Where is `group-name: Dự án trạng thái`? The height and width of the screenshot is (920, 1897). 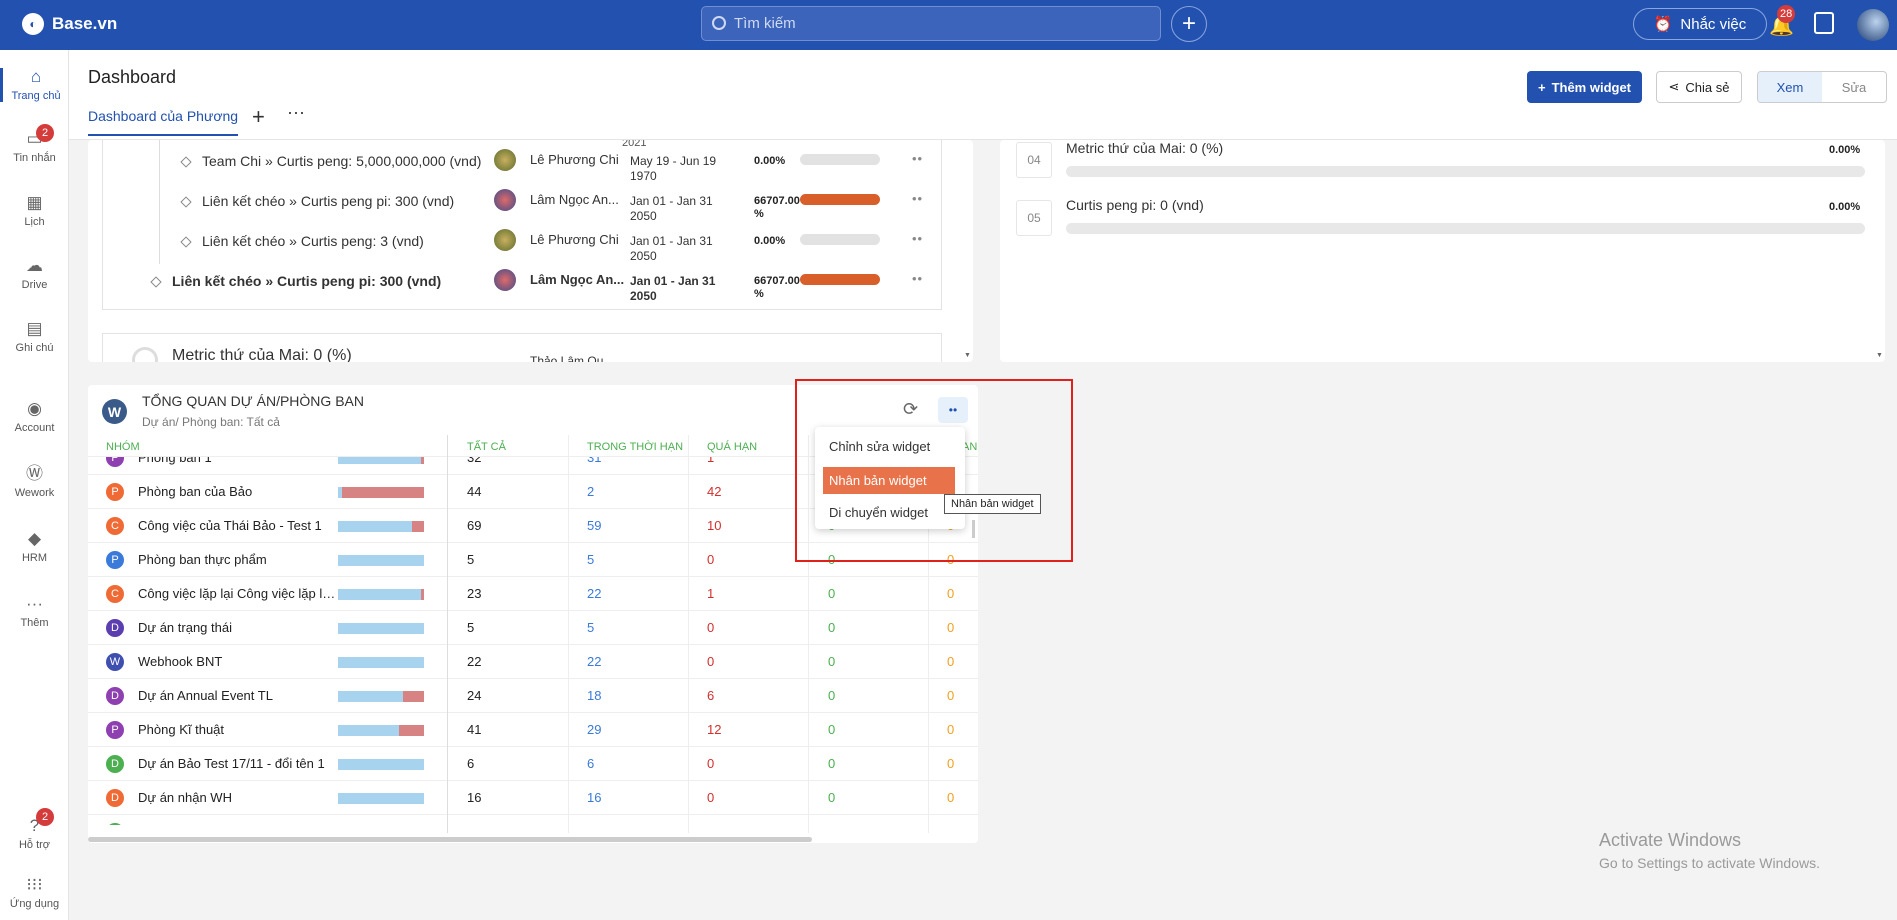
group-name: Dự án trạng thái is located at coordinates (238, 627).